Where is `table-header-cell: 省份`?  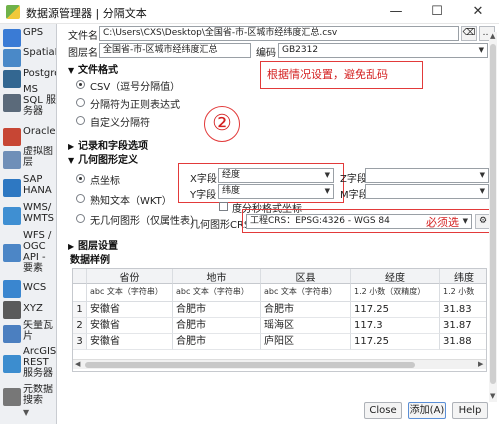
table-header-cell: 省份 is located at coordinates (130, 276).